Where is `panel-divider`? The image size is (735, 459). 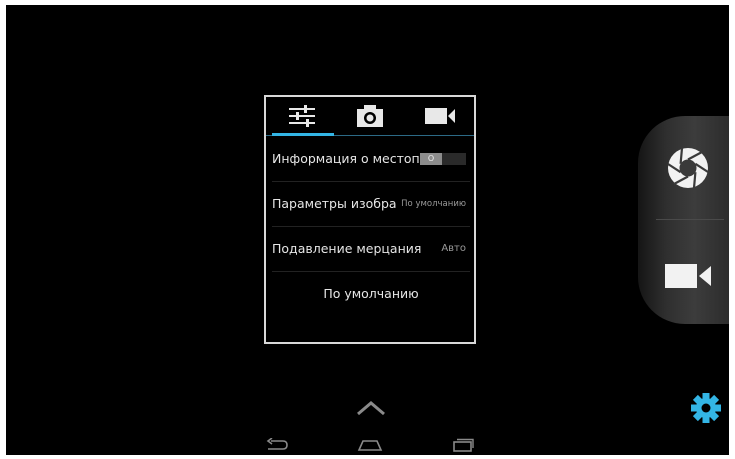
panel-divider is located at coordinates (690, 219).